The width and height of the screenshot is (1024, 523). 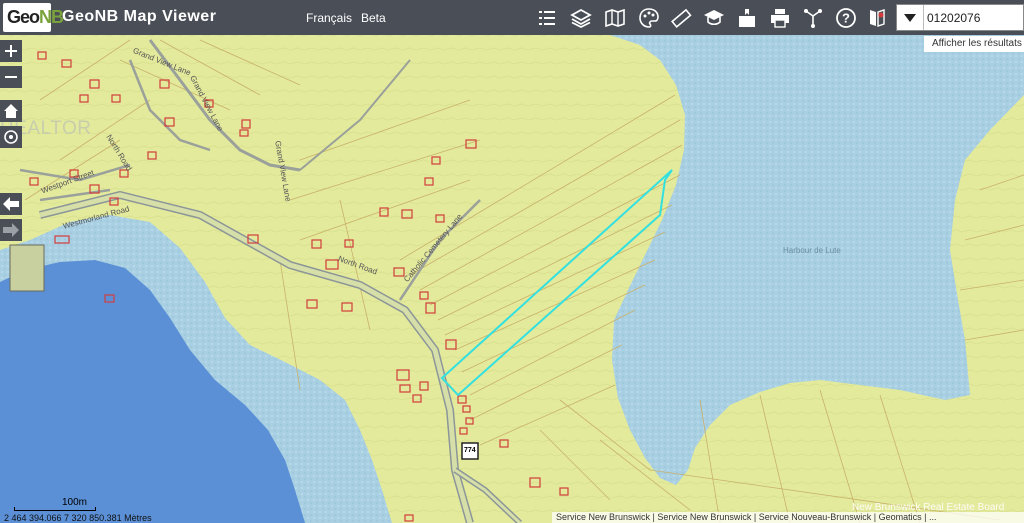 I want to click on zoom-in-button, so click(x=11, y=51).